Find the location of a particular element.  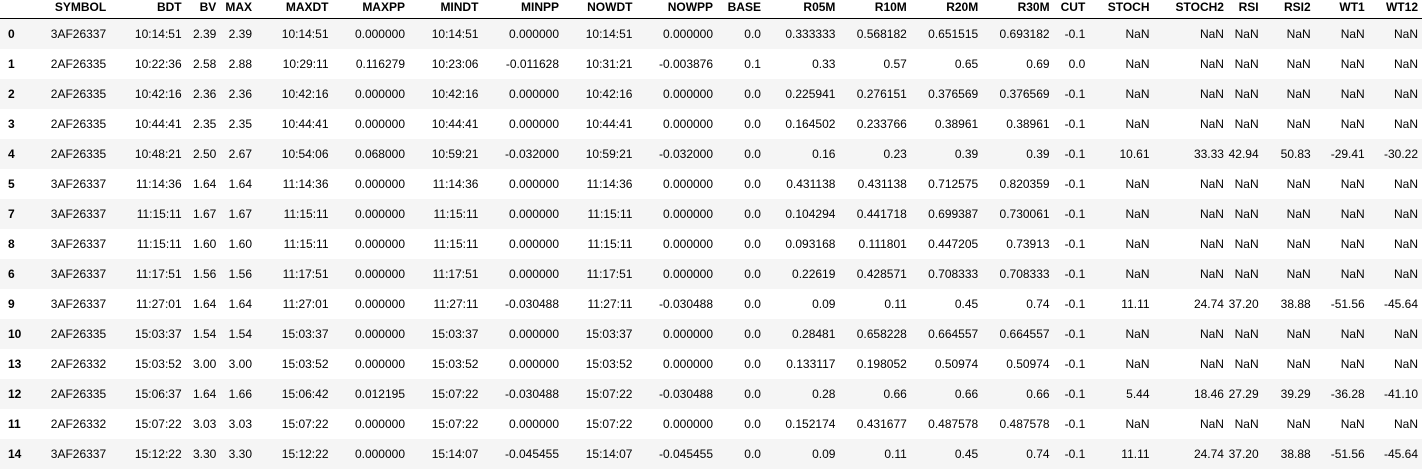

cell-bv: 1.56 is located at coordinates (204, 274).